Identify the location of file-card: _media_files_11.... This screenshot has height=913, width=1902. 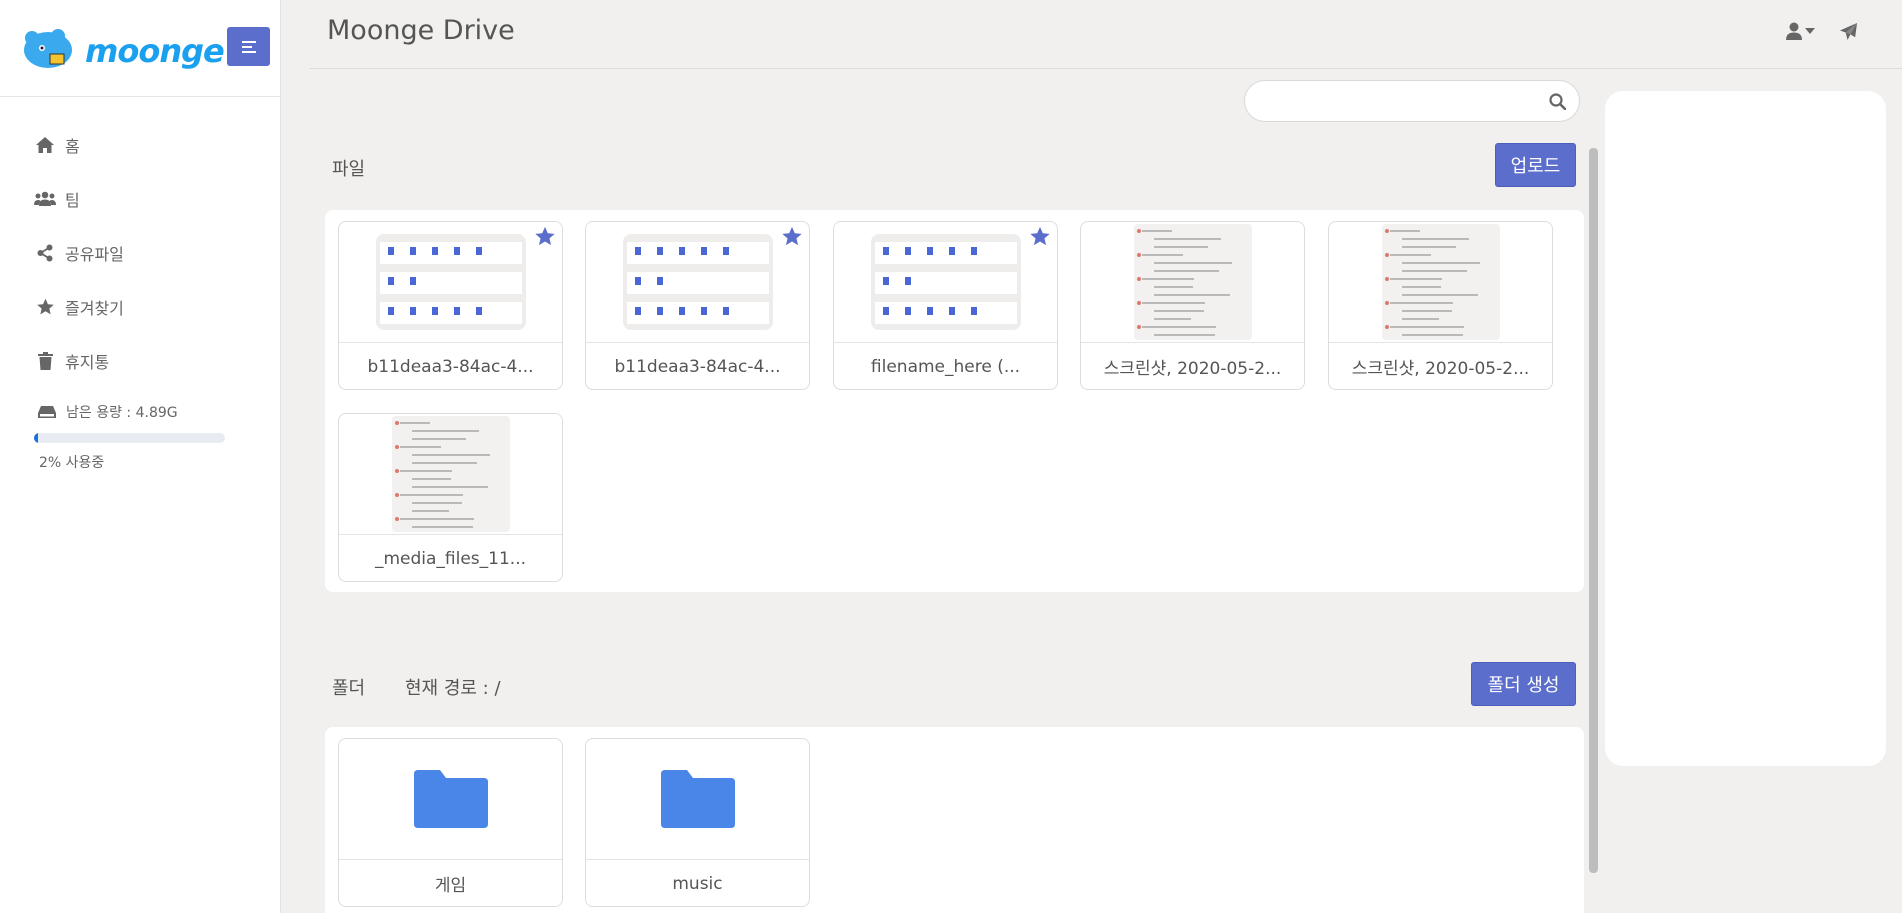
(450, 497).